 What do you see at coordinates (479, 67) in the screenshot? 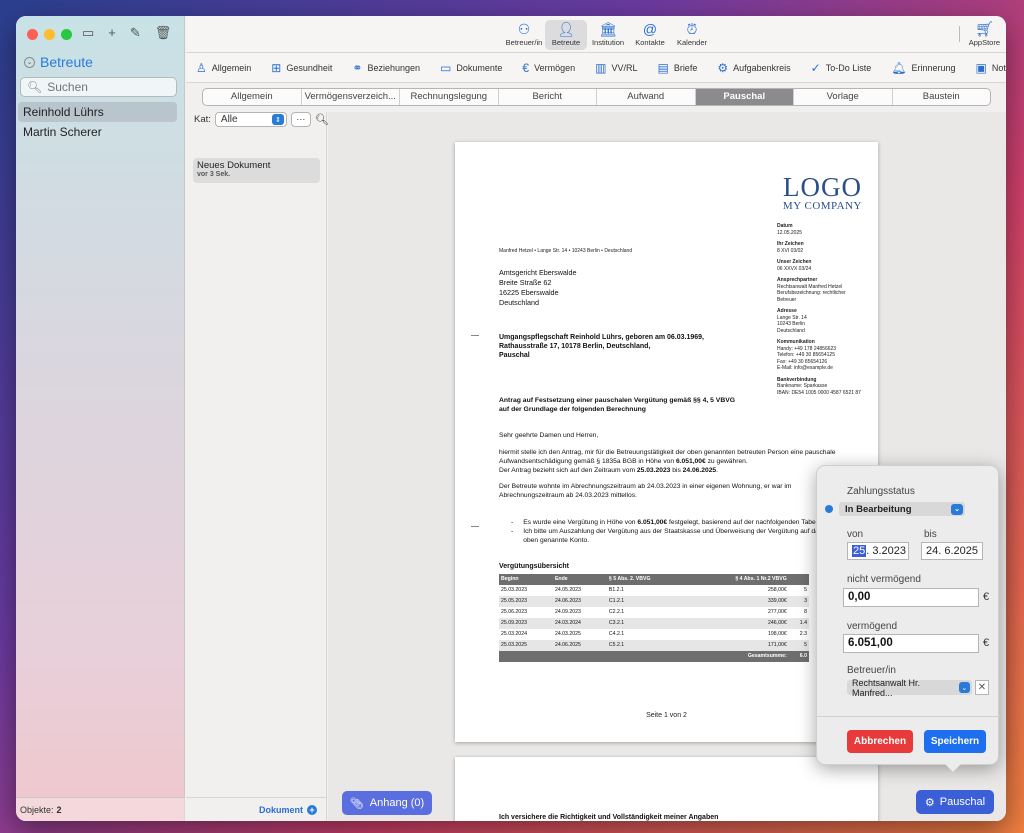
I see `nav-label: Dokumente` at bounding box center [479, 67].